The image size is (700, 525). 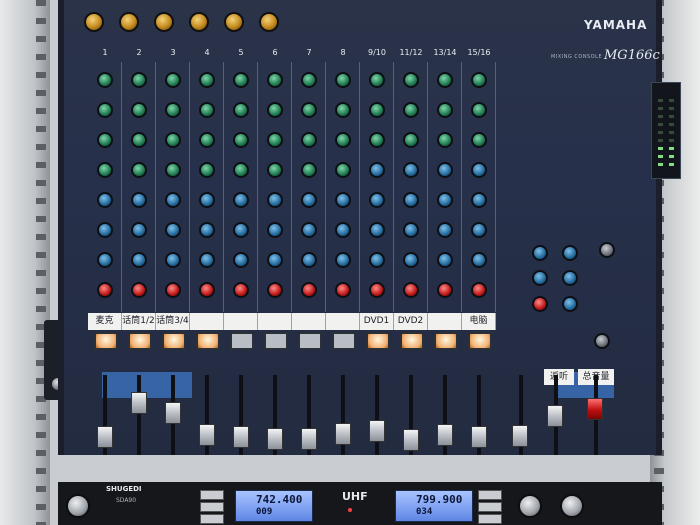 What do you see at coordinates (595, 409) in the screenshot?
I see `master-fader` at bounding box center [595, 409].